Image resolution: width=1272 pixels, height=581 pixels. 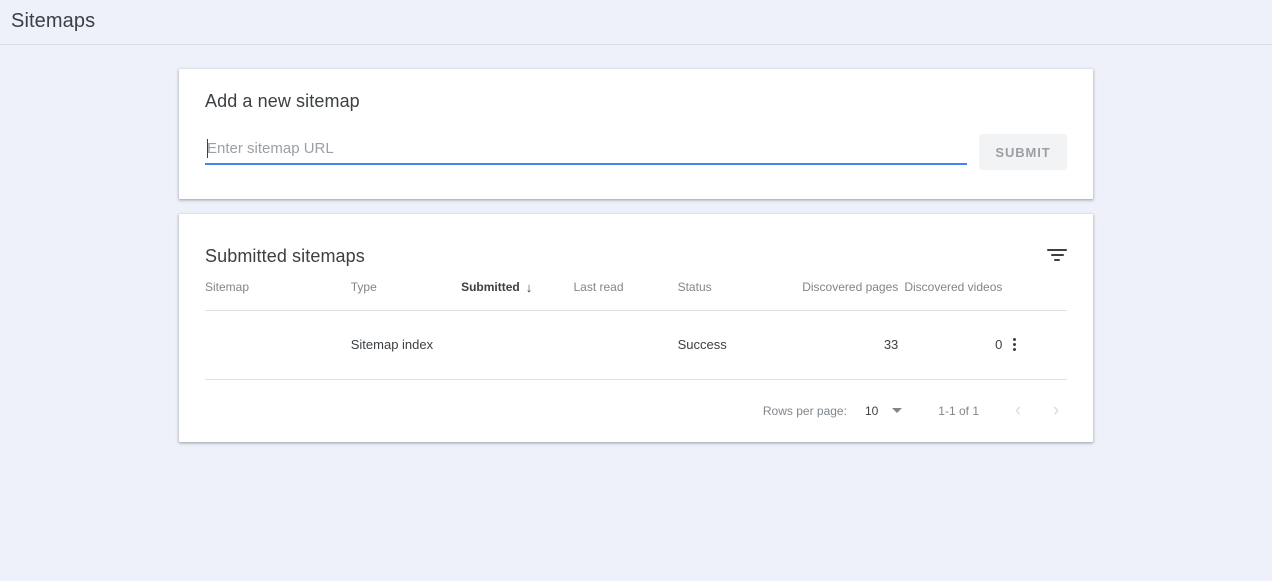 I want to click on submitted-sitemaps-title: Submitted sitemaps, so click(x=285, y=255).